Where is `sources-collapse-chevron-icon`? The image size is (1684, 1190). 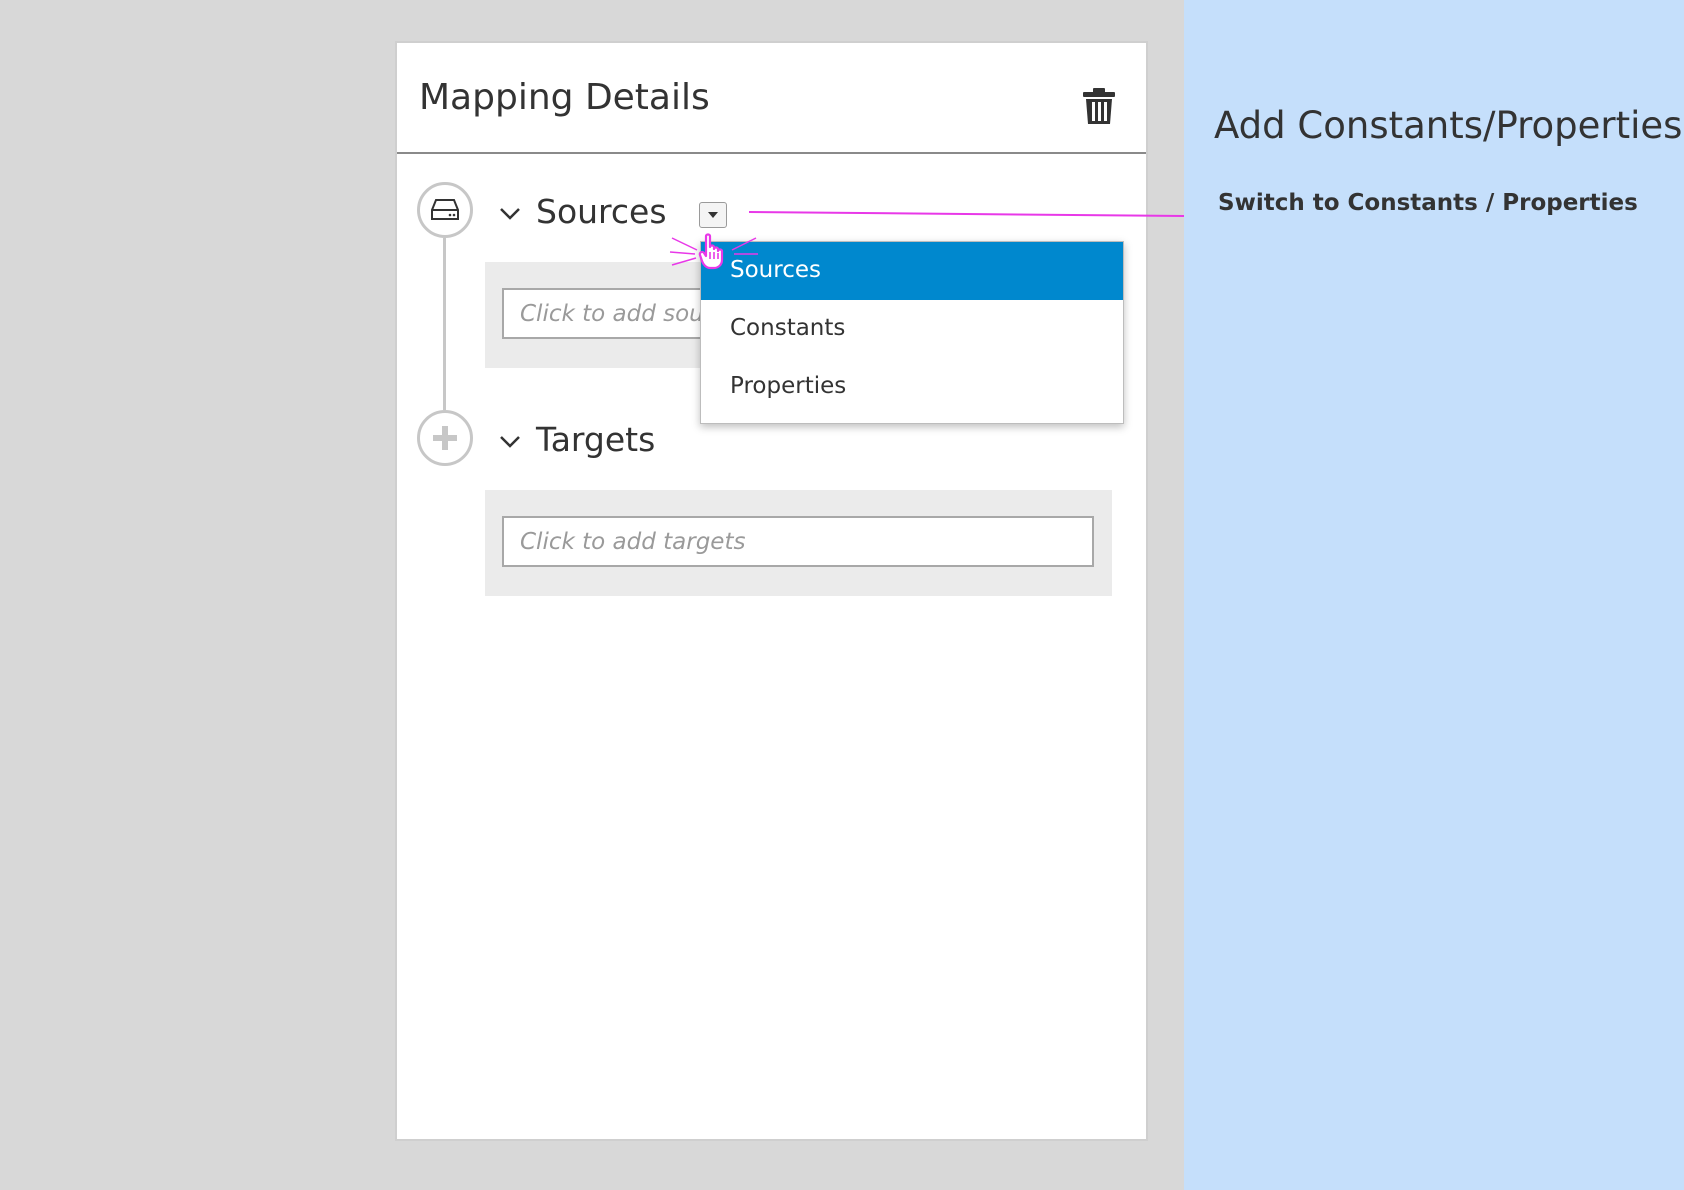 sources-collapse-chevron-icon is located at coordinates (510, 214).